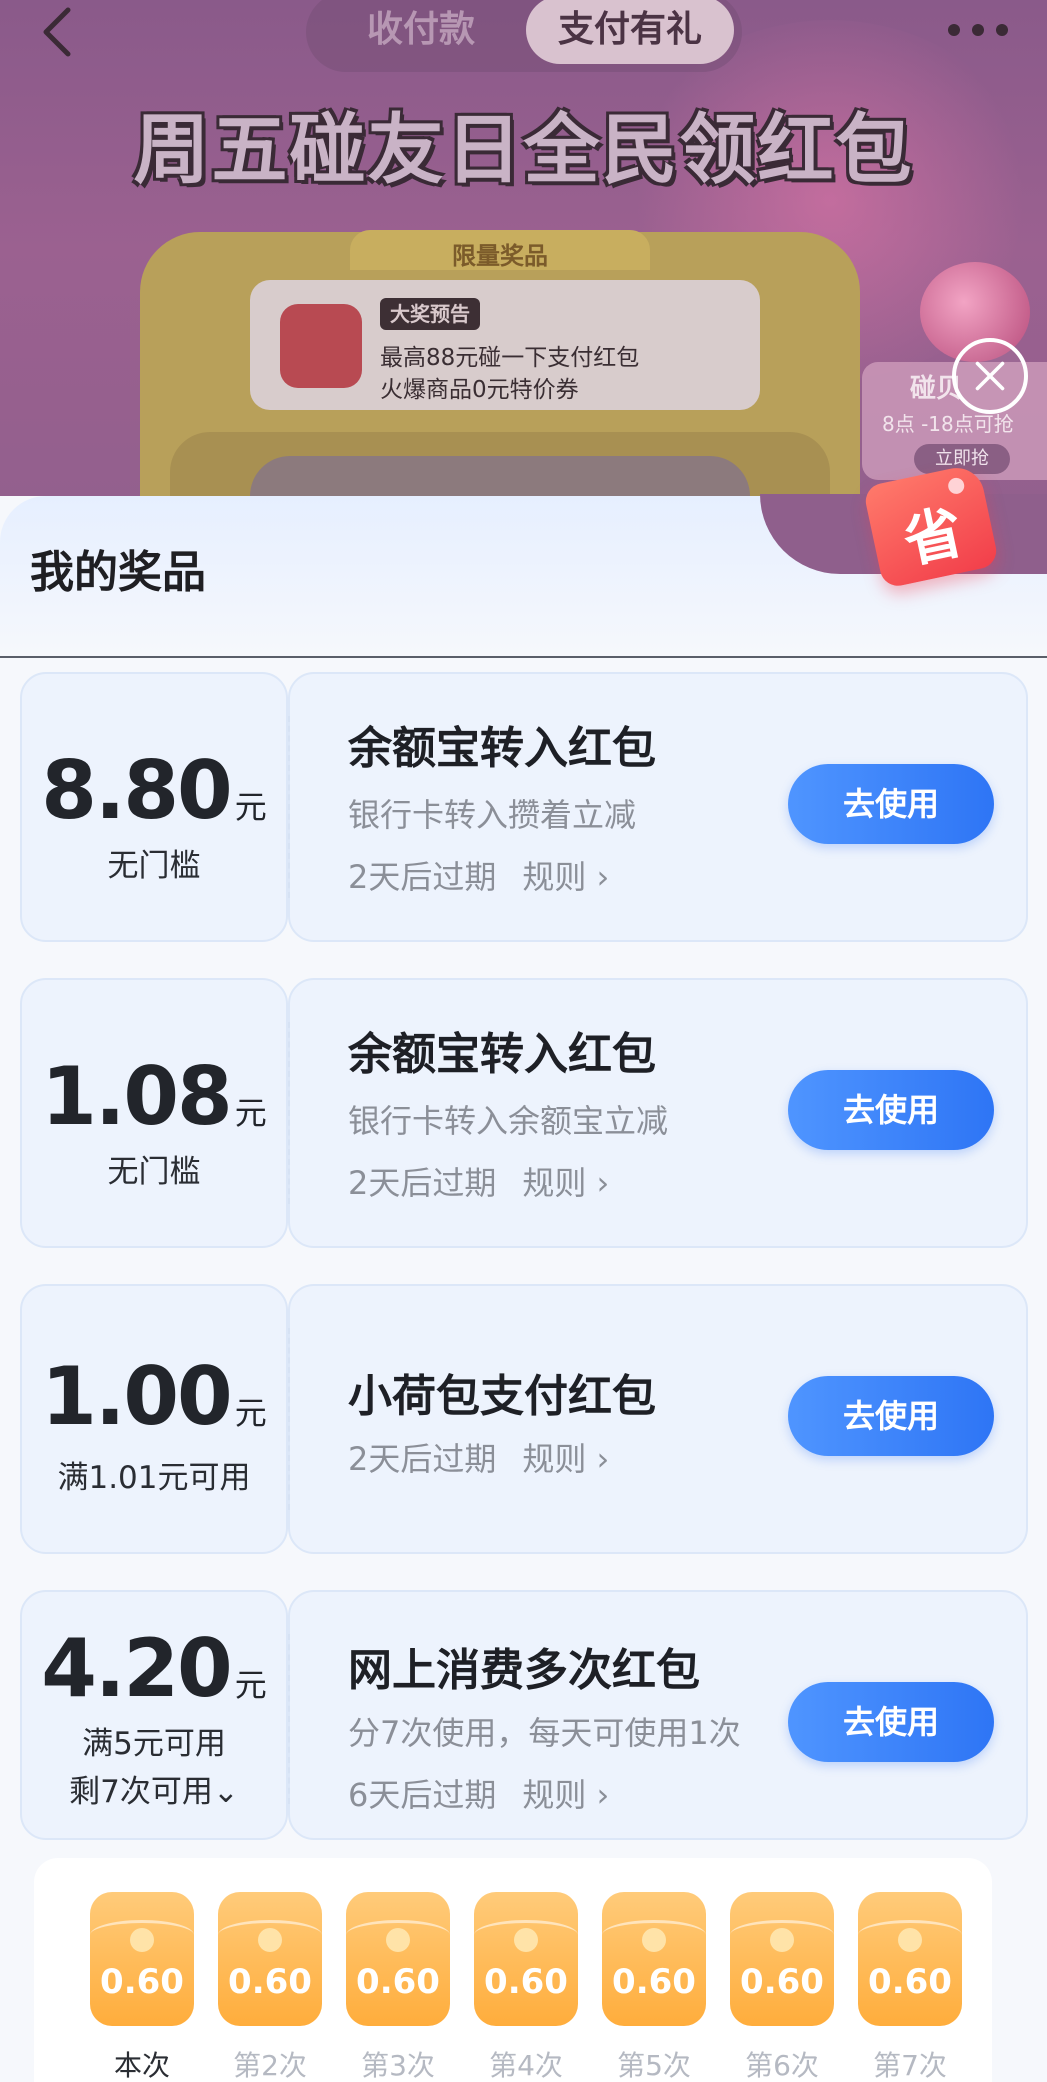 The width and height of the screenshot is (1047, 2082). Describe the element at coordinates (524, 1670) in the screenshot. I see `coupon-title: 网上消费多次红包` at that location.